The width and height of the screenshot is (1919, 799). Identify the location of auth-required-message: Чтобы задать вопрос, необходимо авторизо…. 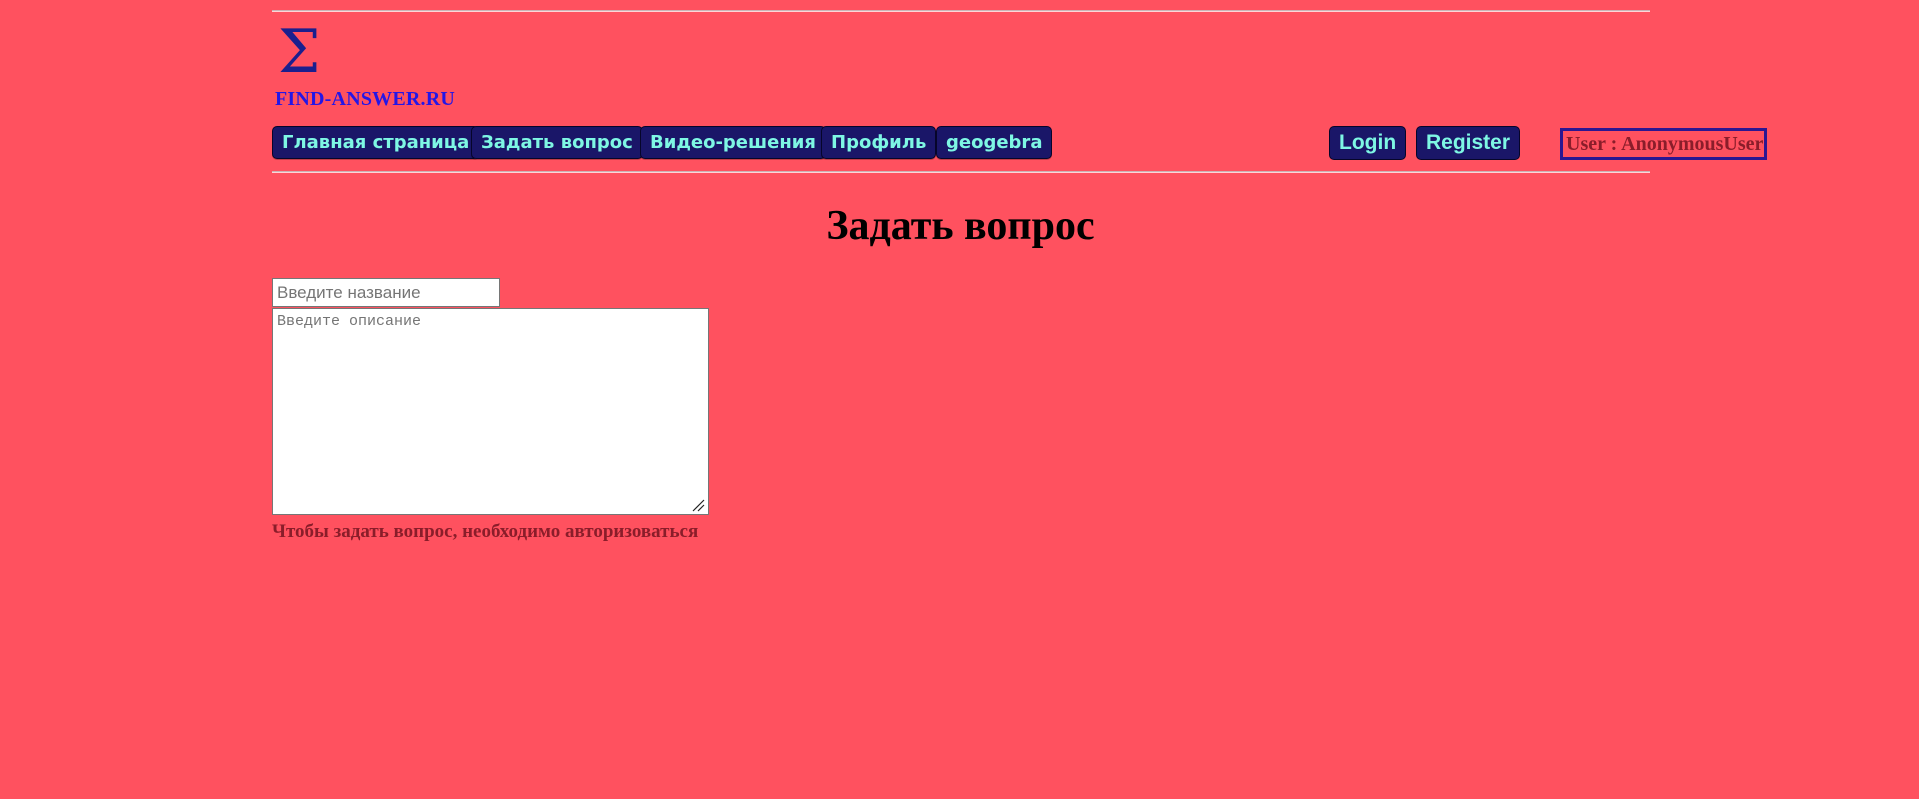
(485, 531).